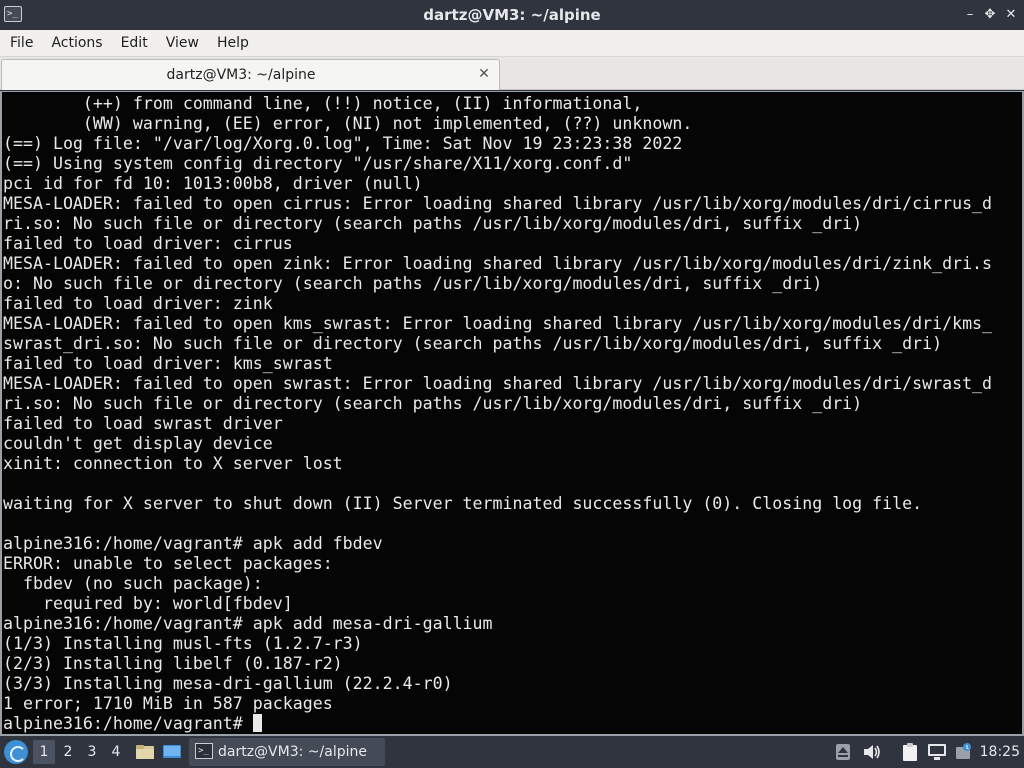  What do you see at coordinates (484, 74) in the screenshot?
I see `tab-close-icon: ✕` at bounding box center [484, 74].